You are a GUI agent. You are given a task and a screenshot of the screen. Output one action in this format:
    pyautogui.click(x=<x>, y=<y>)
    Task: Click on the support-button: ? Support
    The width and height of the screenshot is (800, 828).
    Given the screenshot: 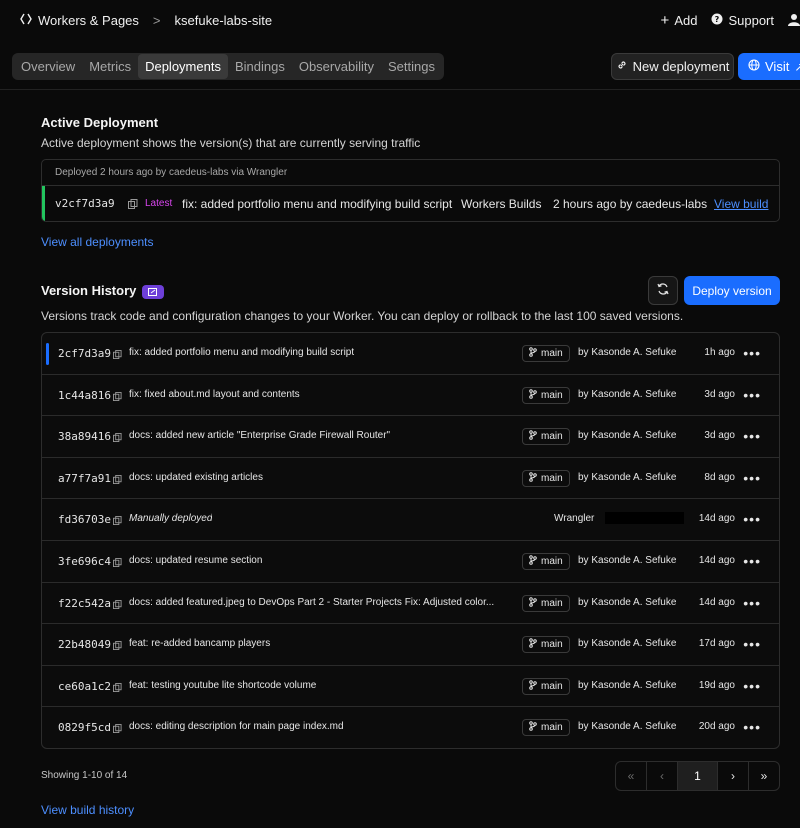 What is the action you would take?
    pyautogui.click(x=742, y=20)
    